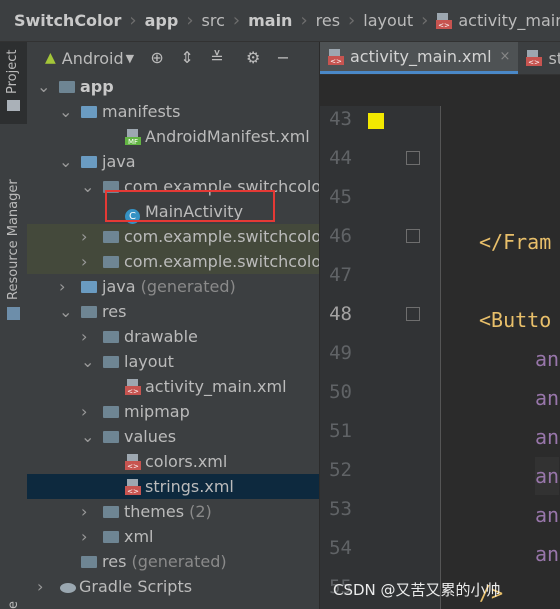 The width and height of the screenshot is (560, 609). I want to click on tree-item: › java (generated), so click(173, 286).